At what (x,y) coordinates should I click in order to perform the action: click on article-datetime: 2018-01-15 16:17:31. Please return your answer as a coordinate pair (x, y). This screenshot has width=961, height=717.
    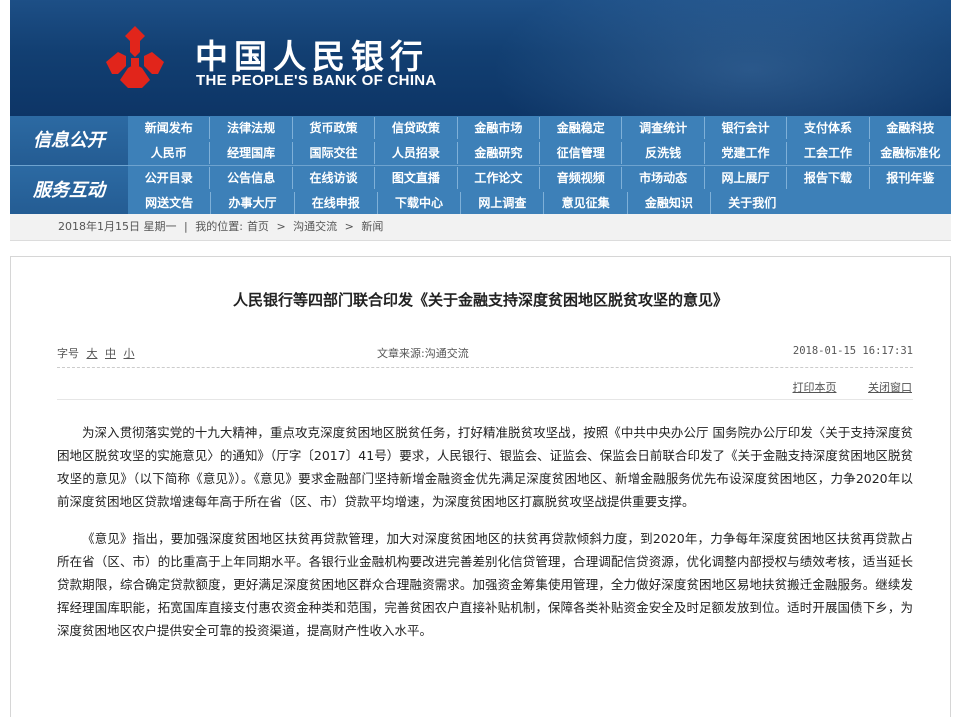
    Looking at the image, I should click on (852, 351).